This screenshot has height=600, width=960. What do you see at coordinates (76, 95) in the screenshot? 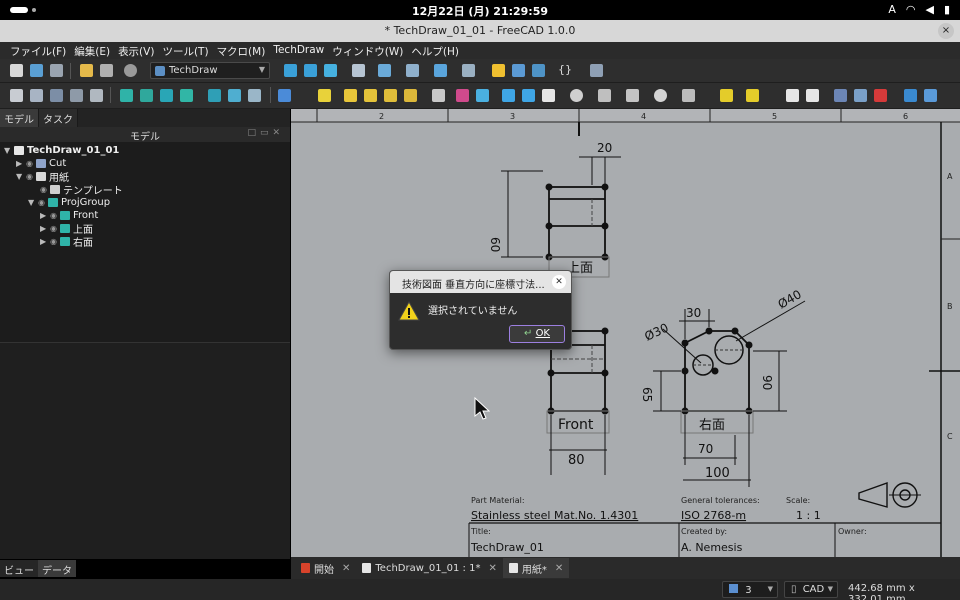
I see `print-all-icon` at bounding box center [76, 95].